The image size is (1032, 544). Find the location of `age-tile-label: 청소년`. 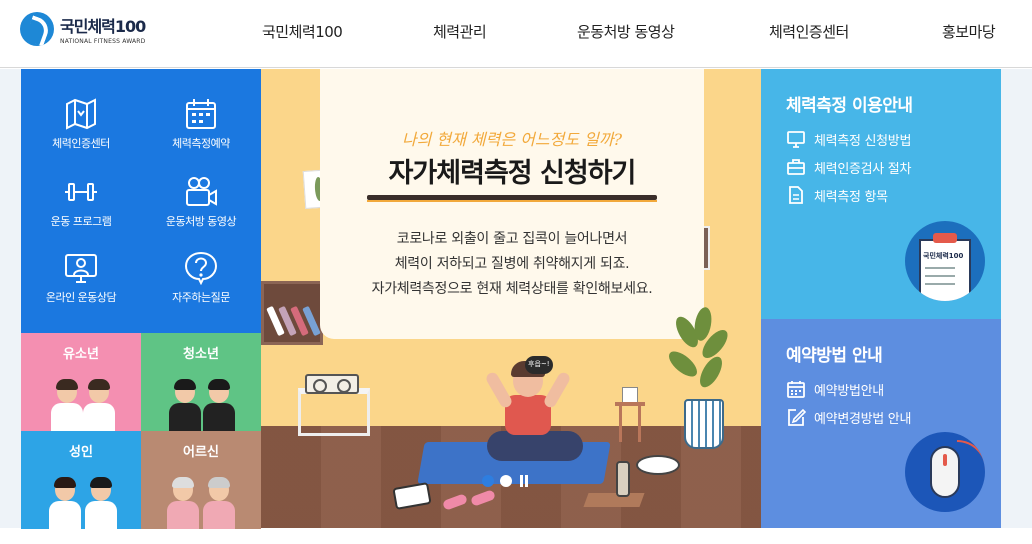

age-tile-label: 청소년 is located at coordinates (201, 354).